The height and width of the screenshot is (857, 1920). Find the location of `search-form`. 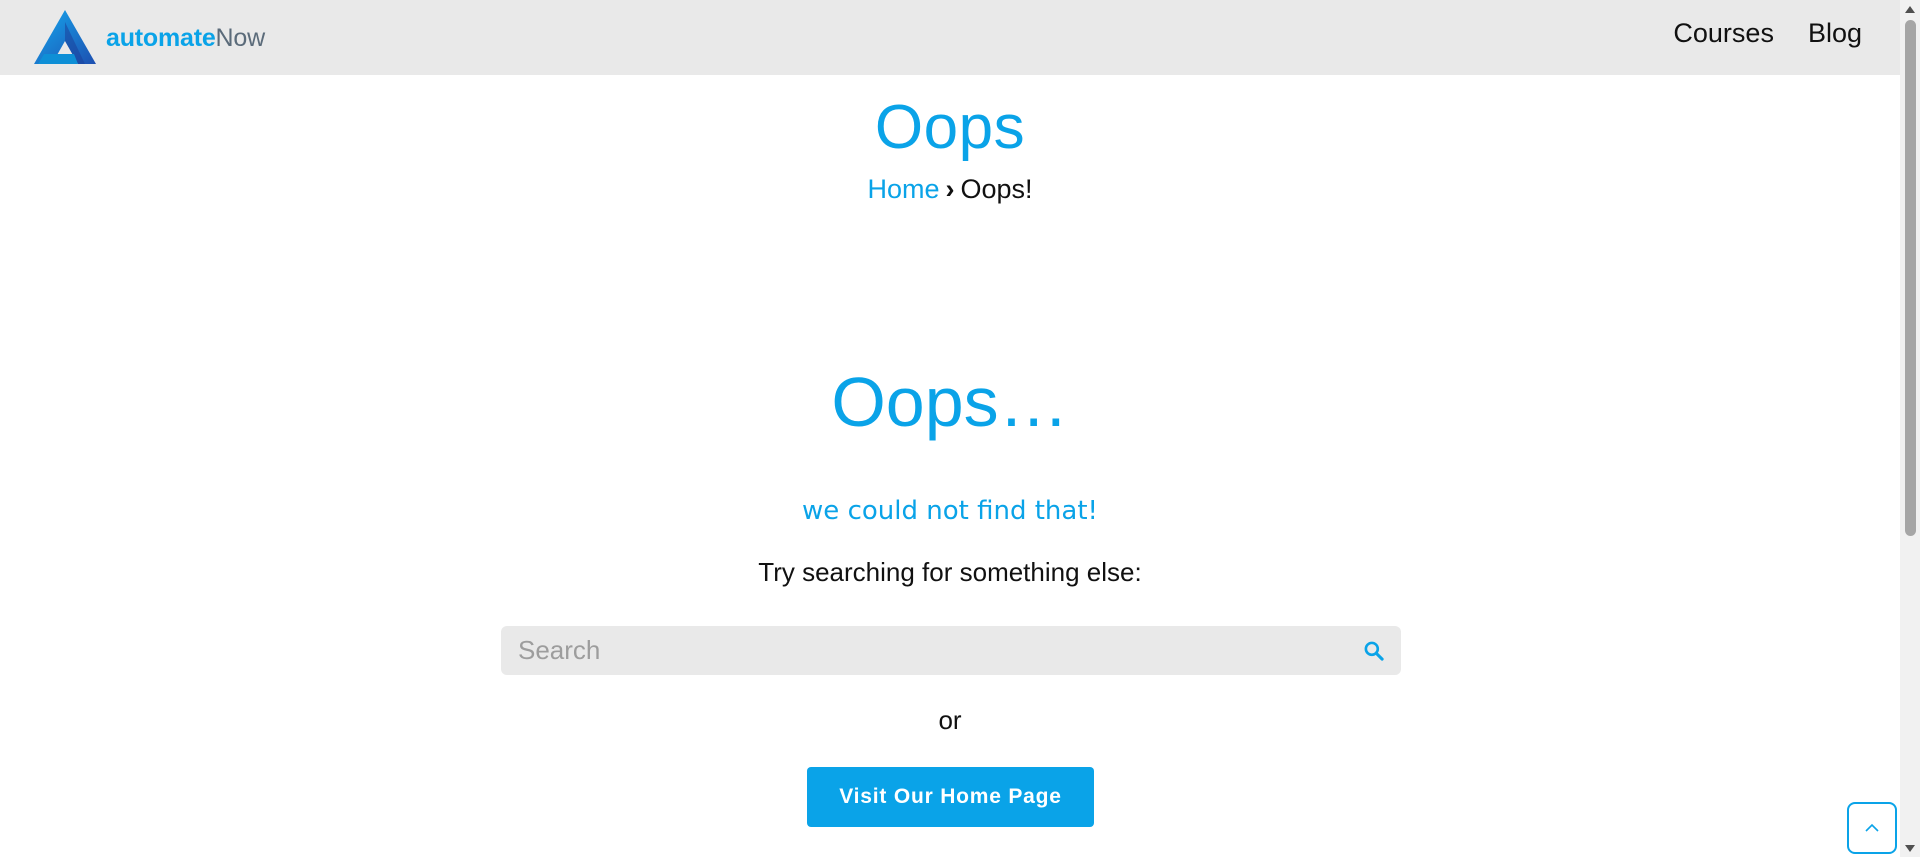

search-form is located at coordinates (951, 650).